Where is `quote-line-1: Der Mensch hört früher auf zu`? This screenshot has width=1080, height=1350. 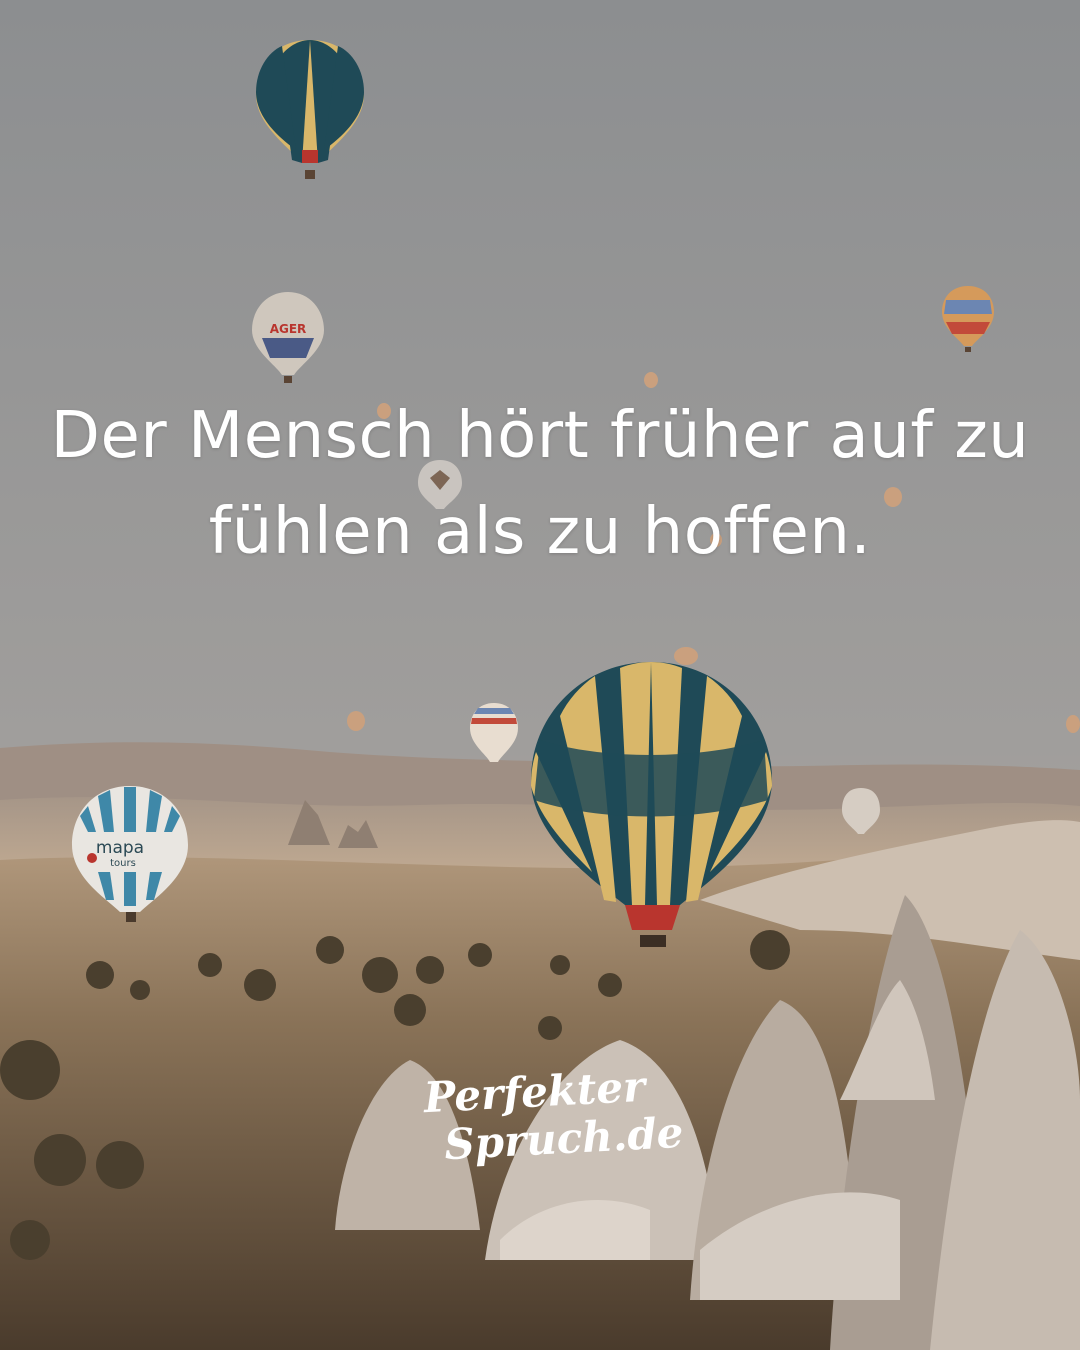
quote-line-1: Der Mensch hört früher auf zu is located at coordinates (540, 436).